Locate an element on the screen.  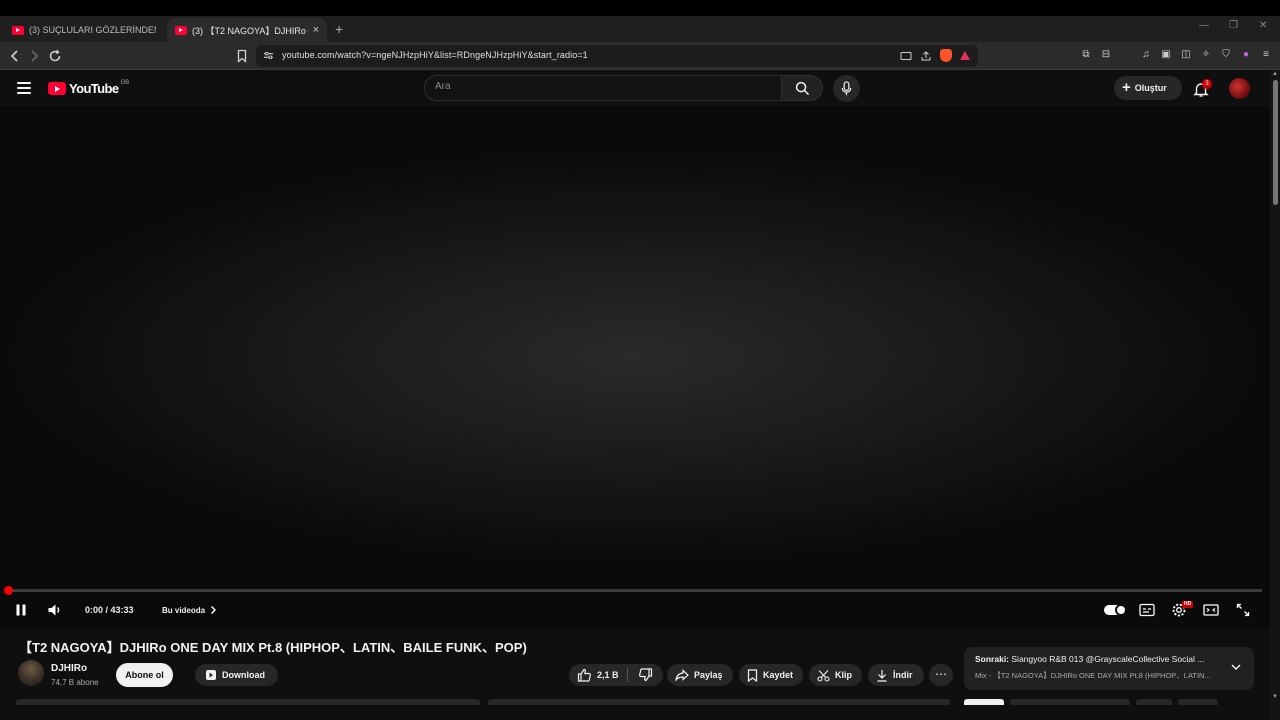
search-input is located at coordinates (600, 86).